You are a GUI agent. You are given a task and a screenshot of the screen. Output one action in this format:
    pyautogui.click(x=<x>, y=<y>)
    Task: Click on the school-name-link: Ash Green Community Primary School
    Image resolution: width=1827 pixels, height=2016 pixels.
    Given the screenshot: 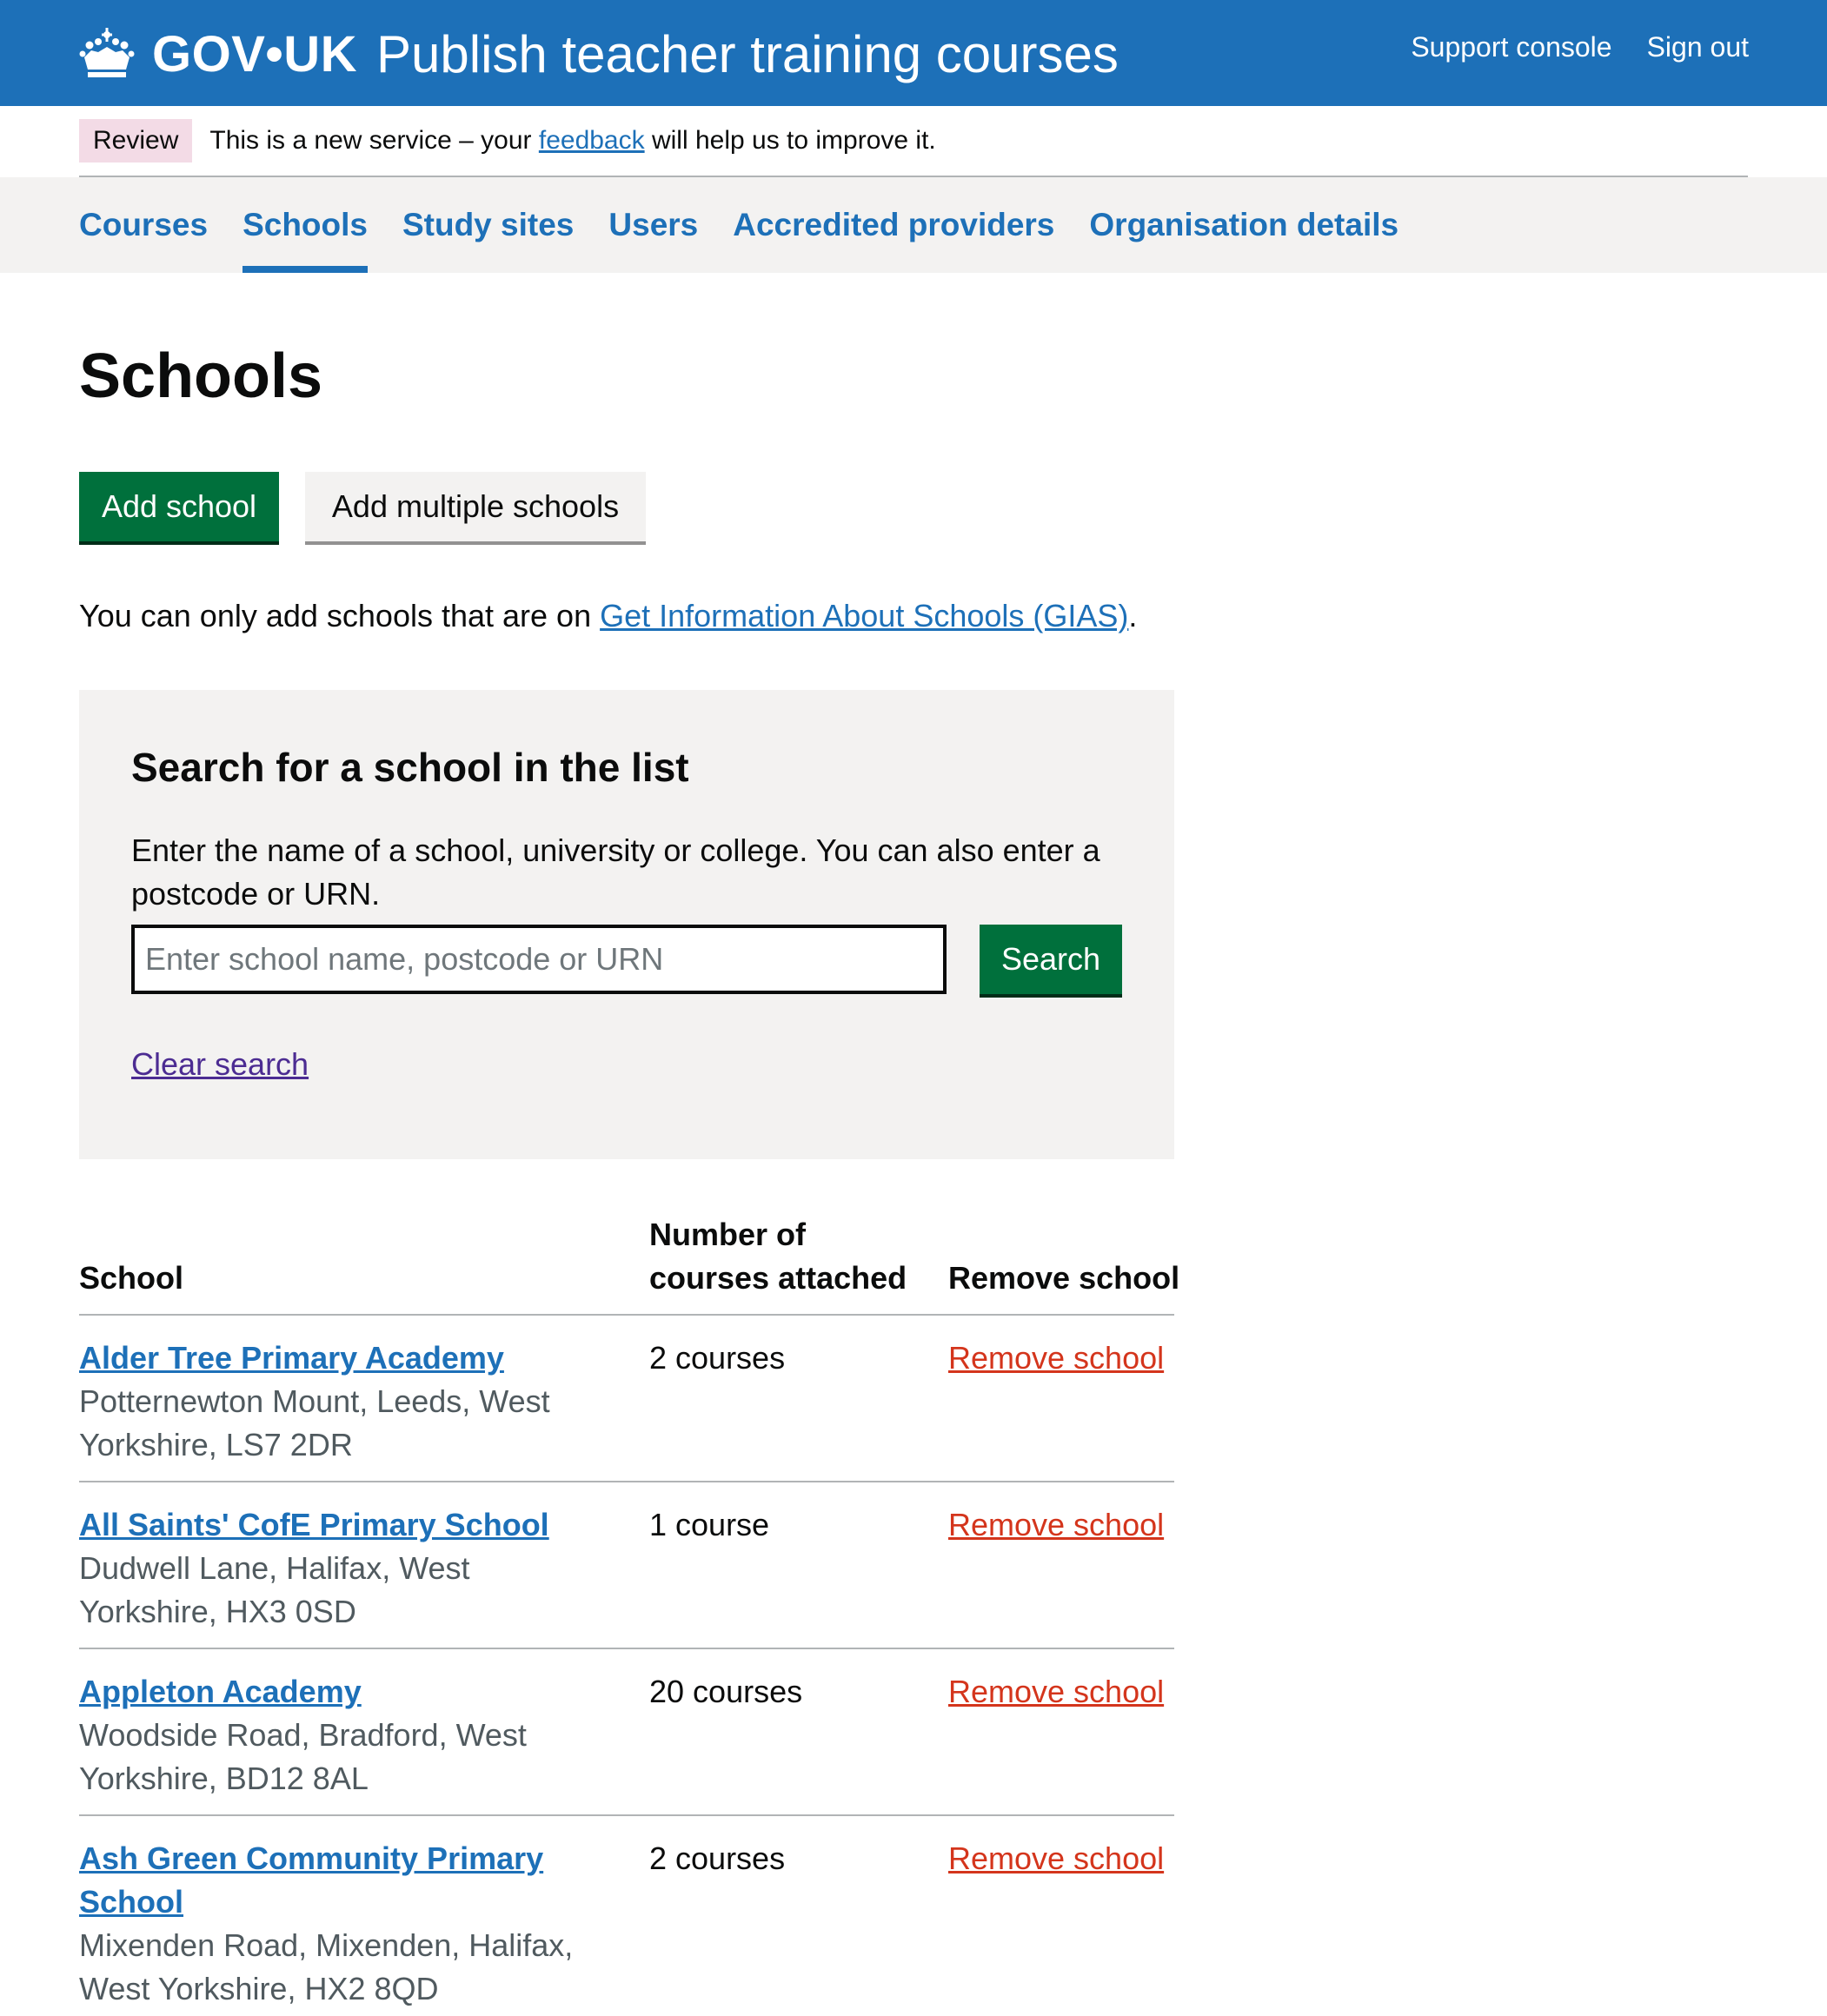 What is the action you would take?
    pyautogui.click(x=340, y=1880)
    